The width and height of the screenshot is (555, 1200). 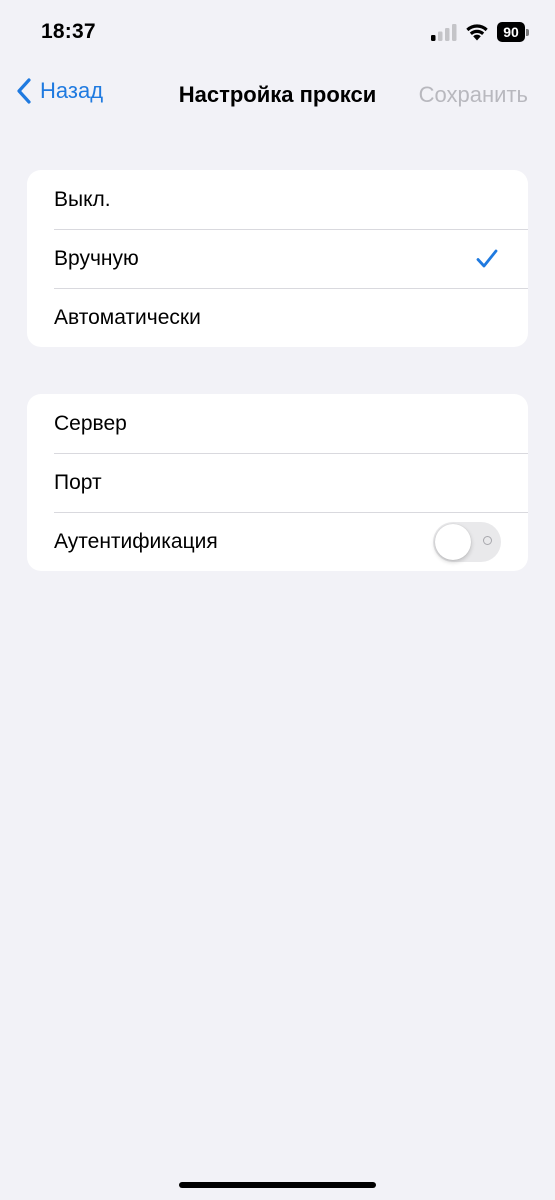 I want to click on home-indicator, so click(x=277, y=1185).